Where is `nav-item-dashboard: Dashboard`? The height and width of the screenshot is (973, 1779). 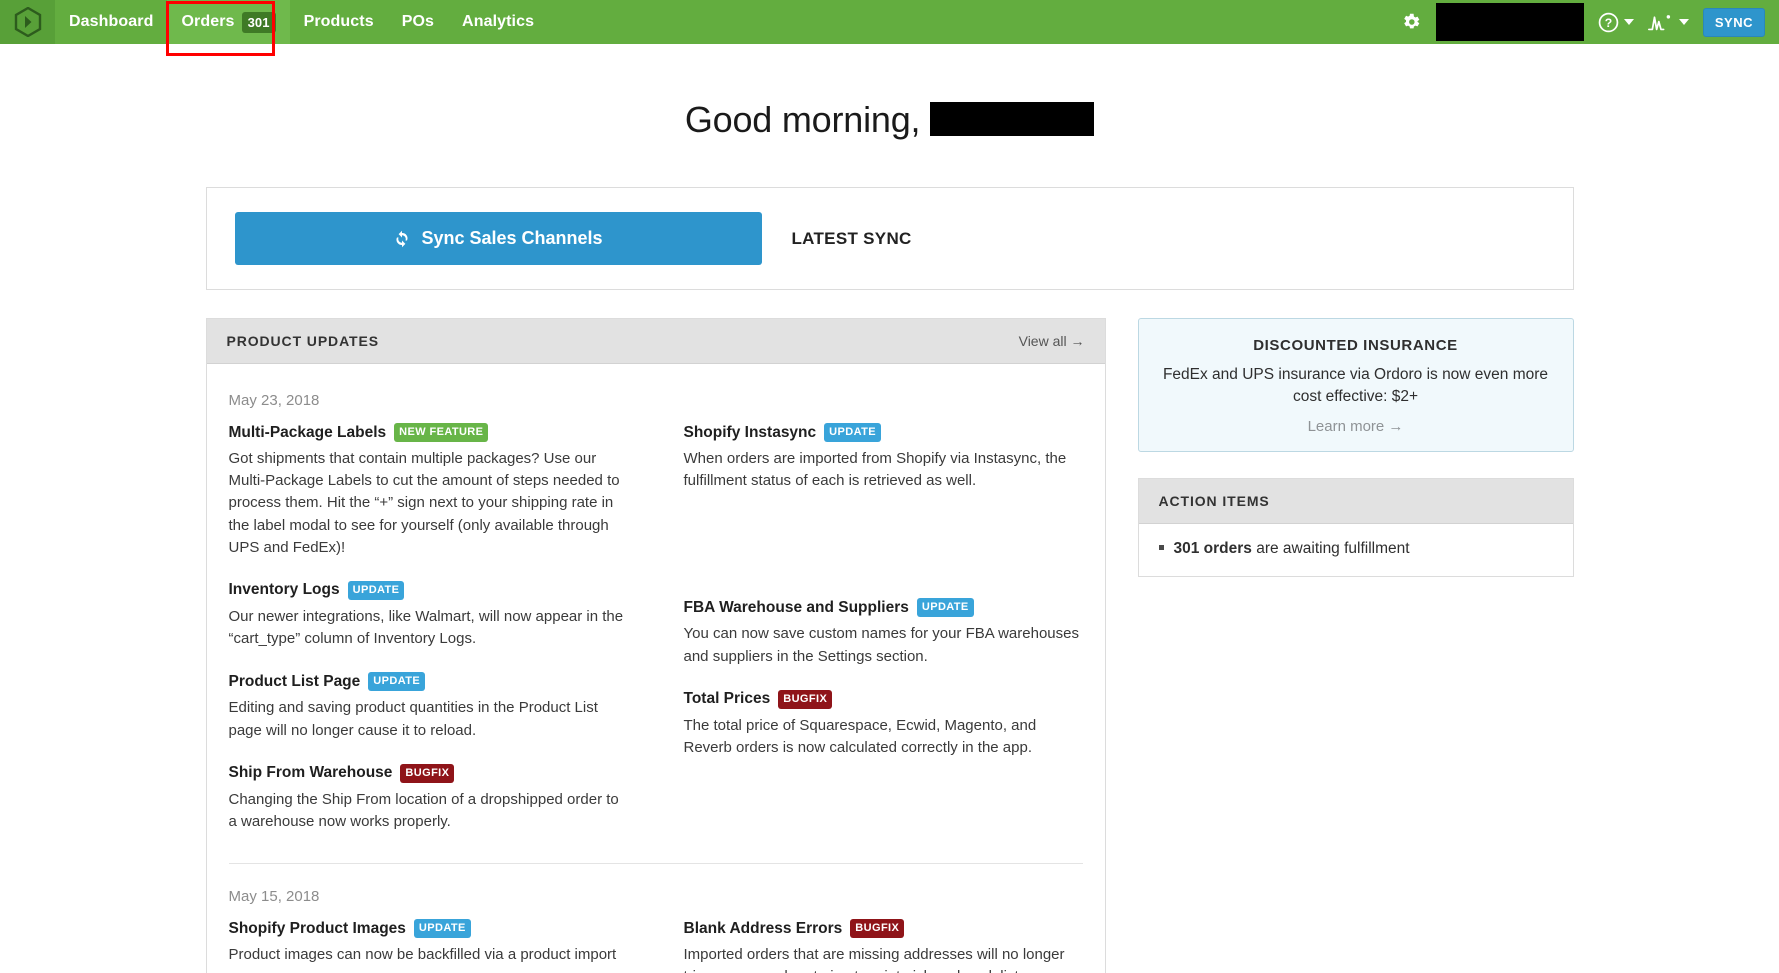
nav-item-dashboard: Dashboard is located at coordinates (111, 22).